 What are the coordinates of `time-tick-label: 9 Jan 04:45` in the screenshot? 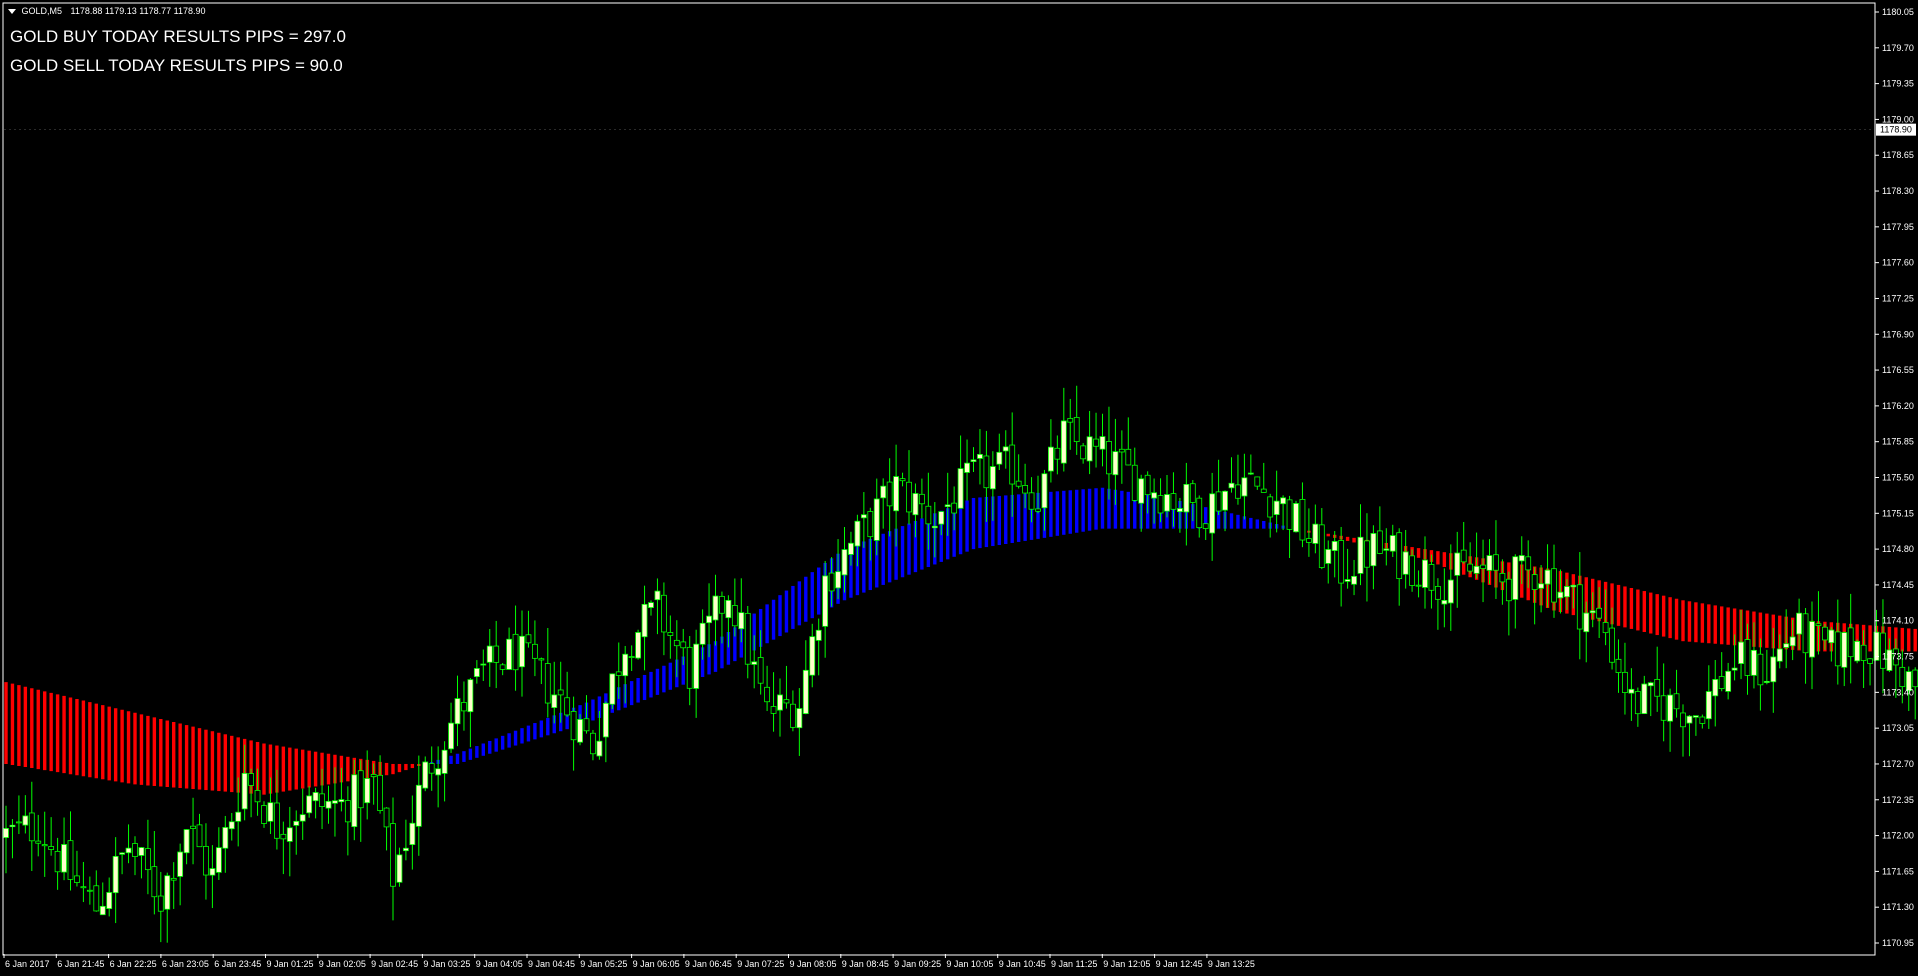 It's located at (551, 964).